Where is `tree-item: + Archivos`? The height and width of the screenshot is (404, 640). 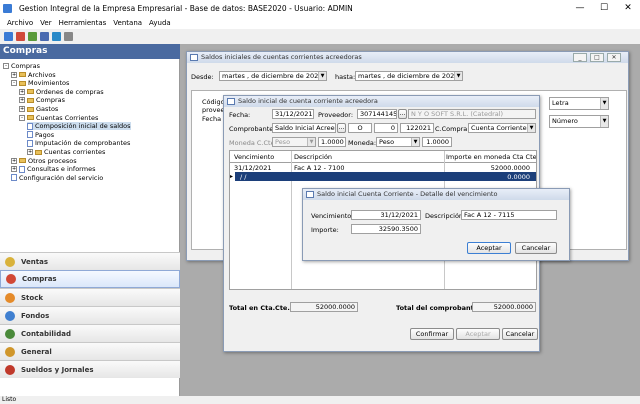
tree-item: + Archivos is located at coordinates (33, 75).